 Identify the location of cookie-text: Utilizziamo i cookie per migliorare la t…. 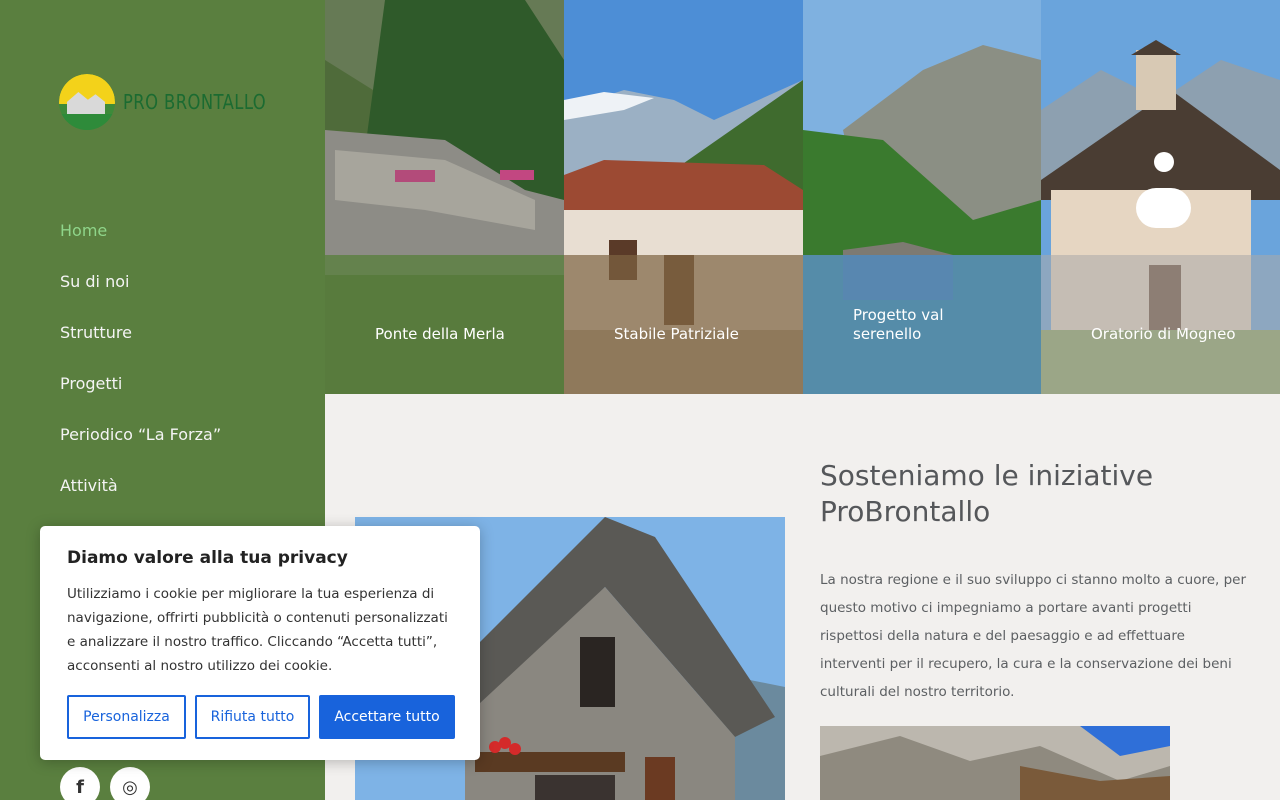
(257, 630).